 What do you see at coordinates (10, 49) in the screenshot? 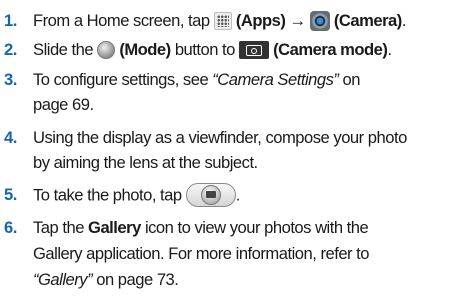
I see `step-number: 2.` at bounding box center [10, 49].